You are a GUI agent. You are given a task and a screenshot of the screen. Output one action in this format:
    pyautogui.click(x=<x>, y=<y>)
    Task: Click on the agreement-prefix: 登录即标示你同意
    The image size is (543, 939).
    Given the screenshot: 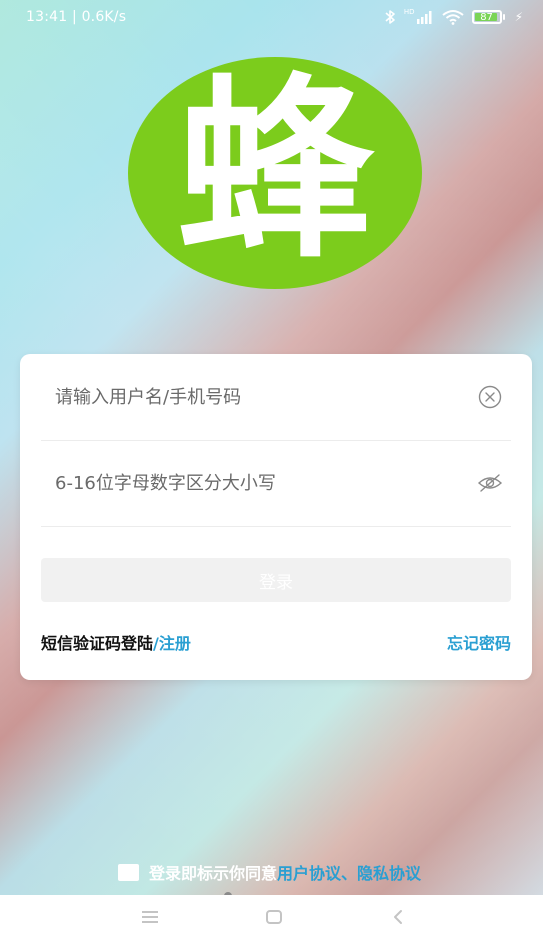 What is the action you would take?
    pyautogui.click(x=213, y=873)
    